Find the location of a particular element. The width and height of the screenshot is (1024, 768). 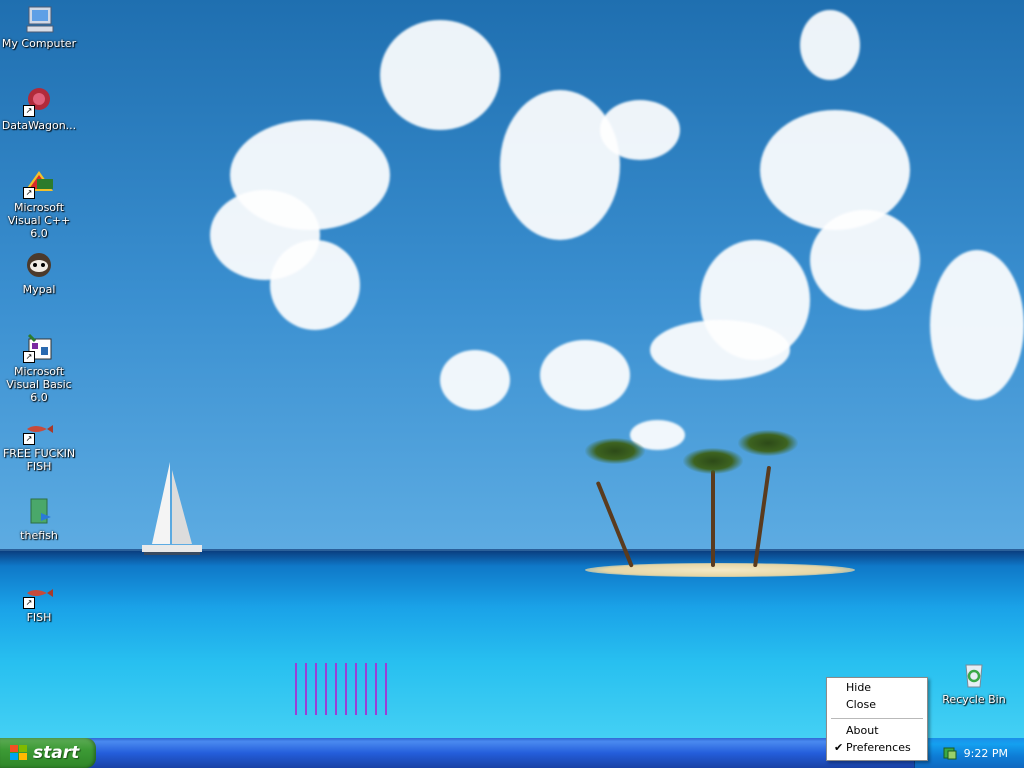

clock: 9:22 PM is located at coordinates (986, 753).